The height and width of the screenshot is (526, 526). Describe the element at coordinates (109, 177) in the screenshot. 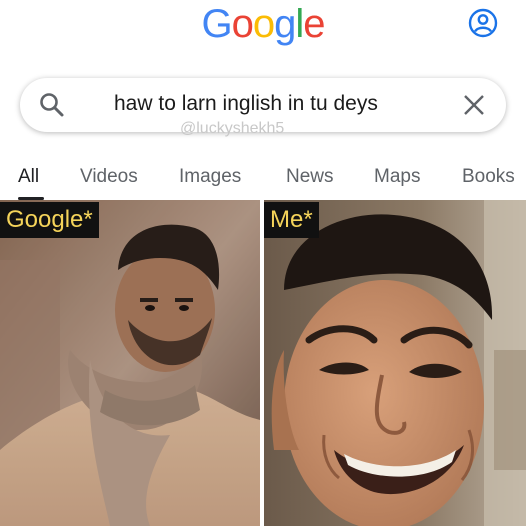

I see `tab-videos: Videos` at that location.